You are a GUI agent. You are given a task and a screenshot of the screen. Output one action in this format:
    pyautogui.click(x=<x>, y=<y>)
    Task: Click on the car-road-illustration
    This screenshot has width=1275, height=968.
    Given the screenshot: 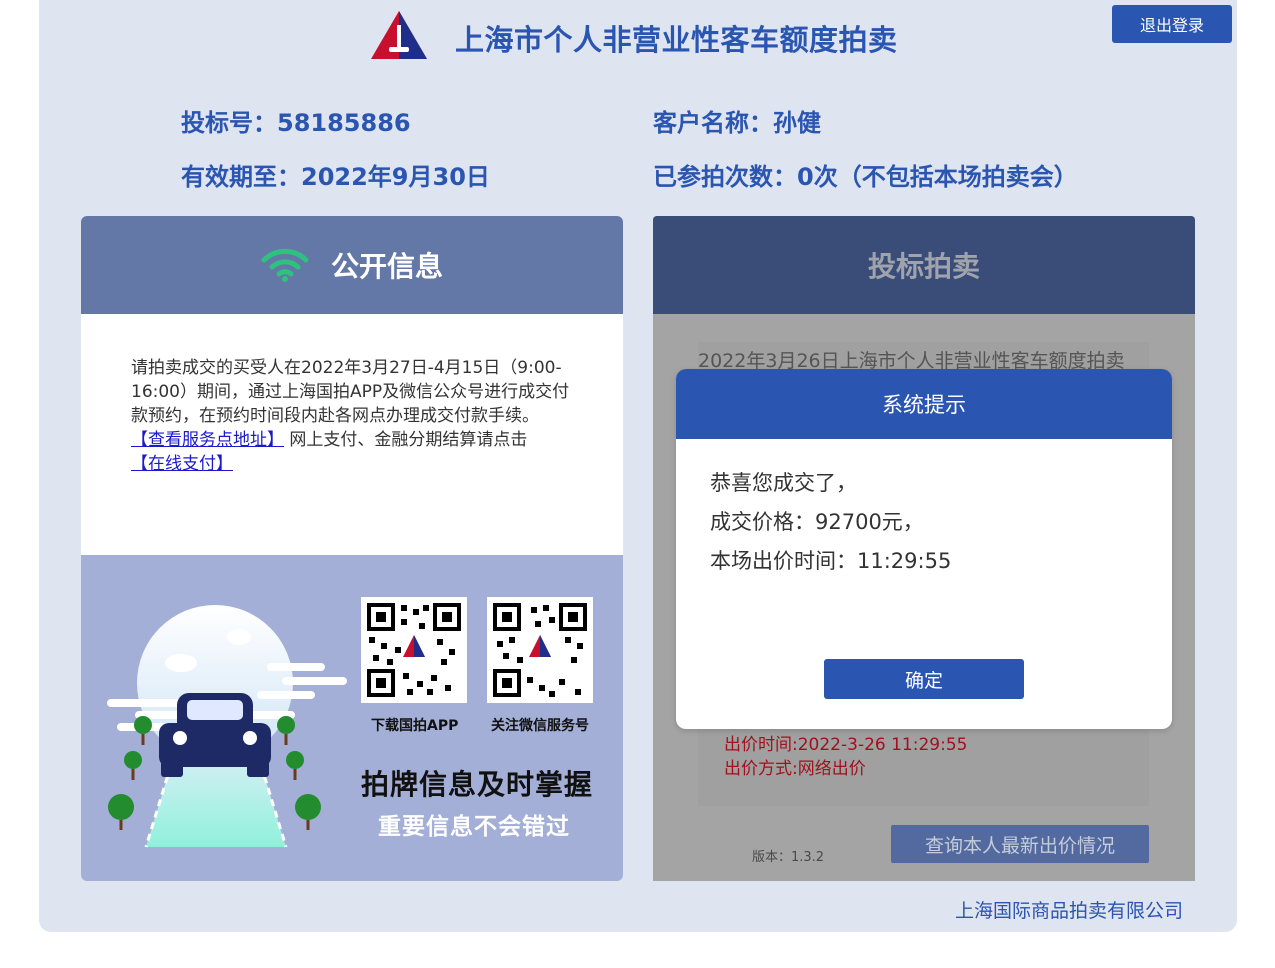 What is the action you would take?
    pyautogui.click(x=227, y=726)
    